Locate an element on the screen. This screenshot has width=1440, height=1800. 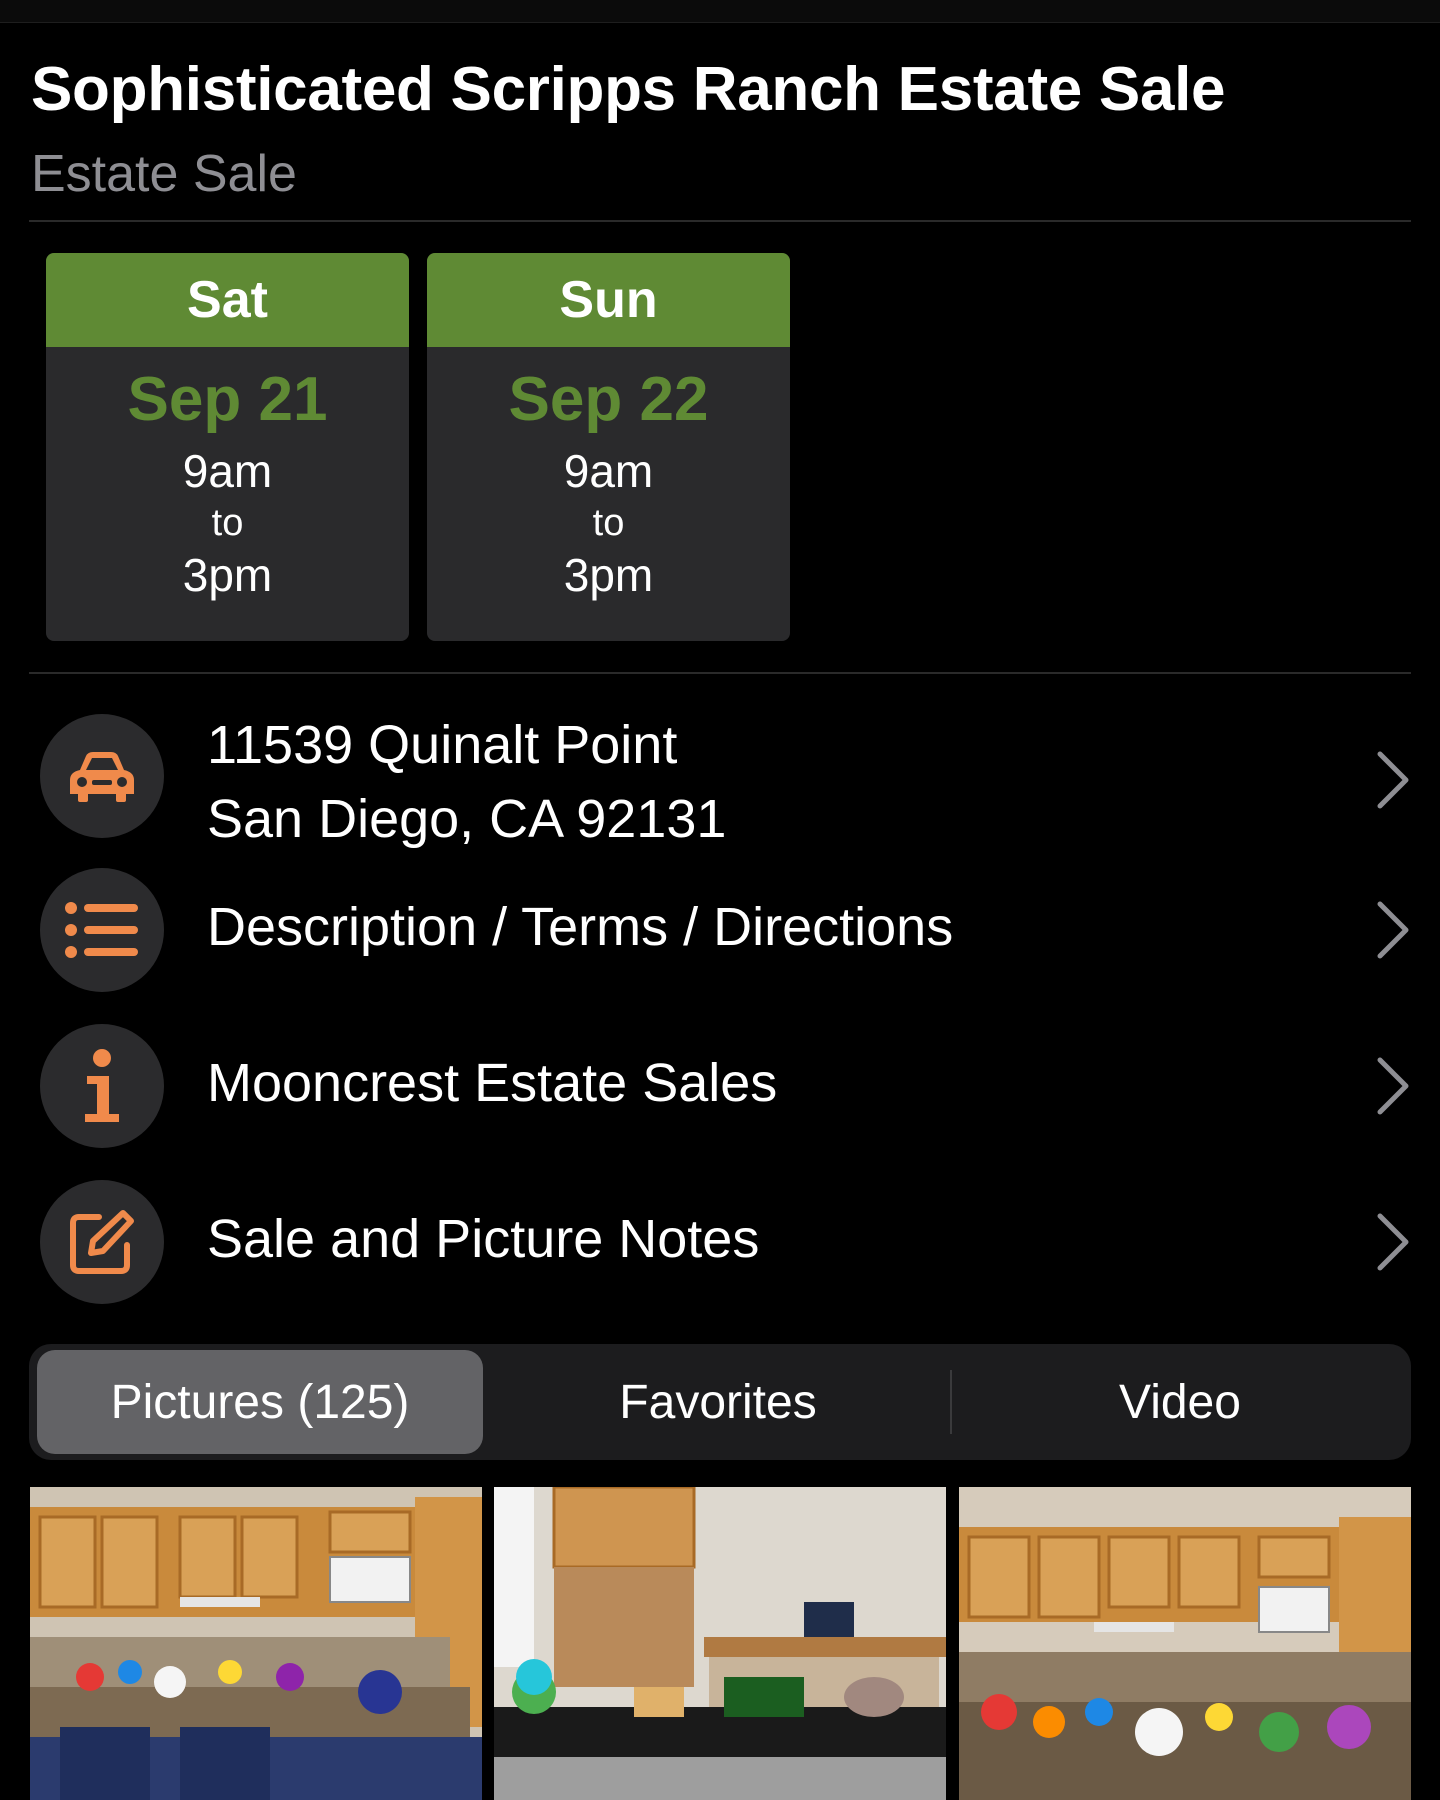
day-card-sun: Sun Sep 22 9am to 3pm is located at coordinates (608, 447).